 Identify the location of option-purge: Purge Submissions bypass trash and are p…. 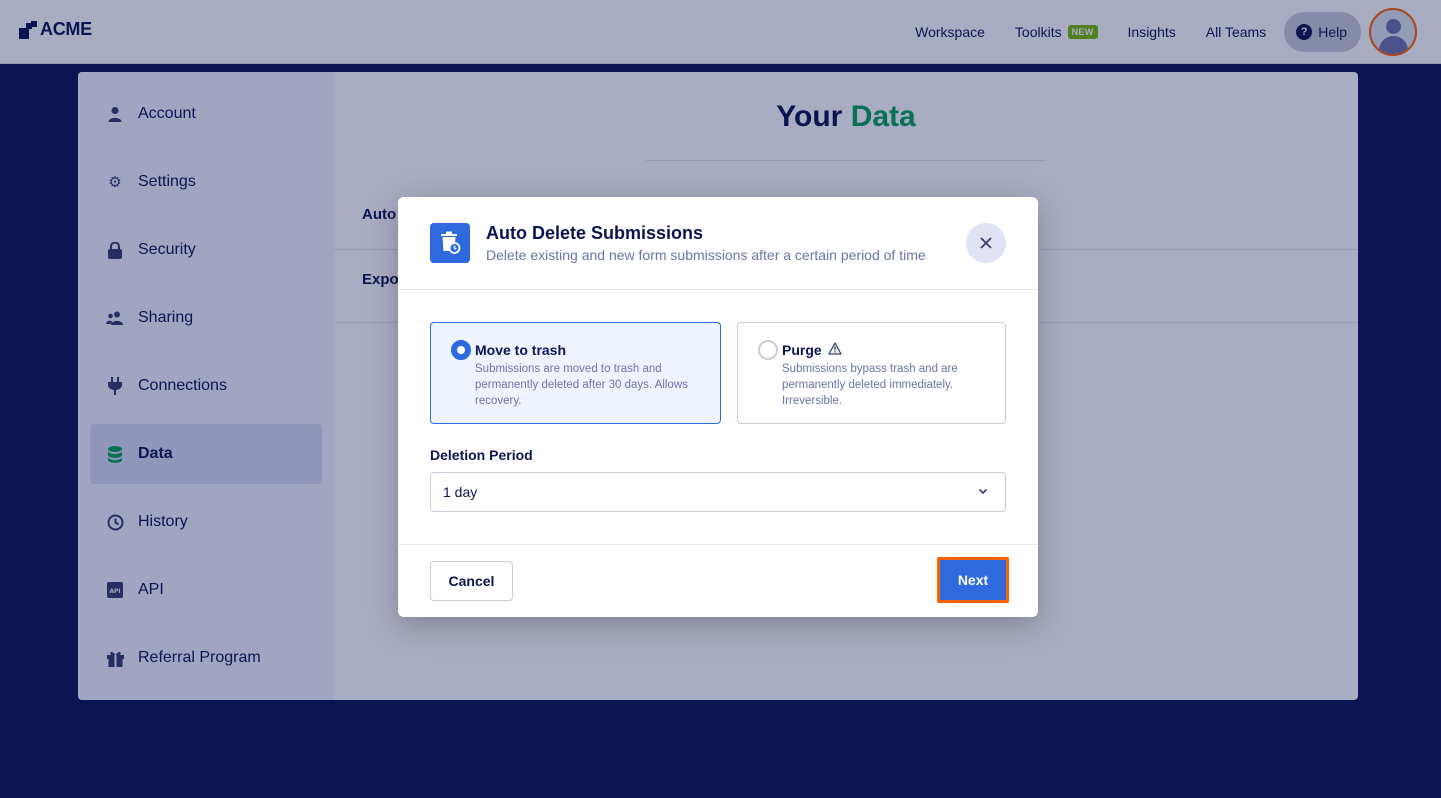
(871, 373).